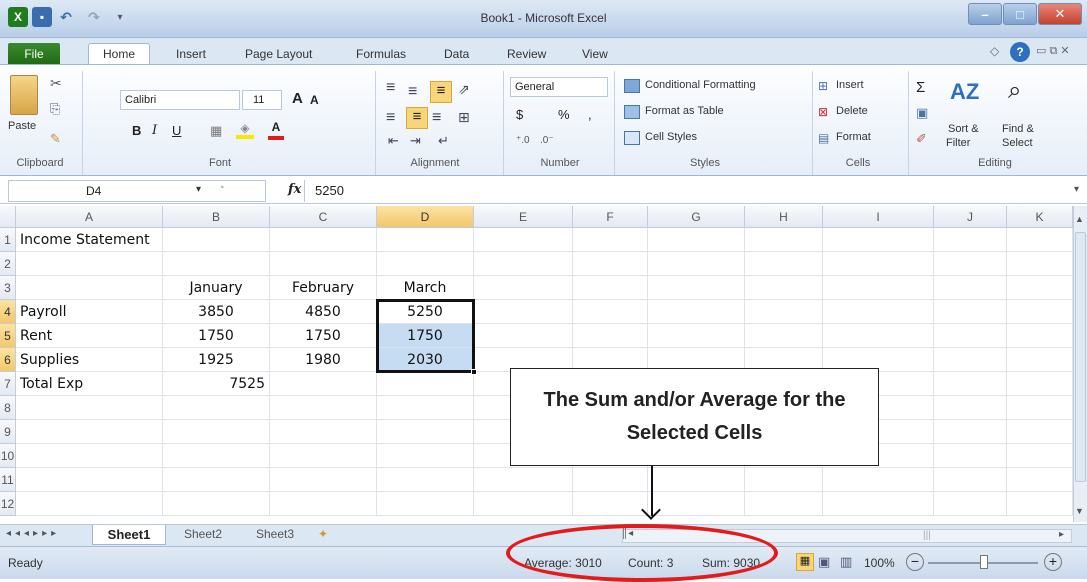 The width and height of the screenshot is (1087, 582). I want to click on align-top-icon: ≡, so click(390, 88).